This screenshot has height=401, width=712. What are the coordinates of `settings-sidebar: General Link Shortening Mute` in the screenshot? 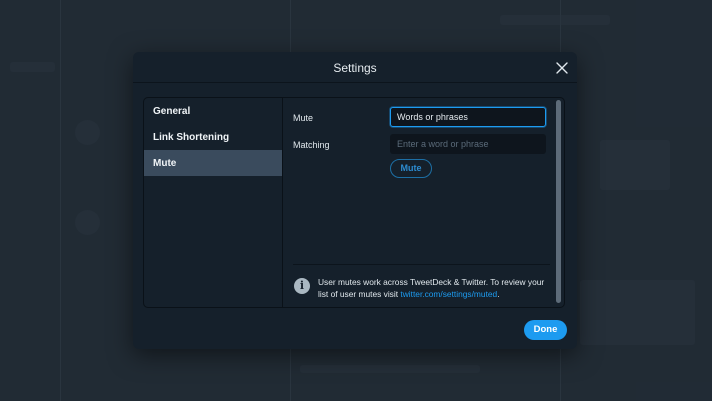 It's located at (213, 202).